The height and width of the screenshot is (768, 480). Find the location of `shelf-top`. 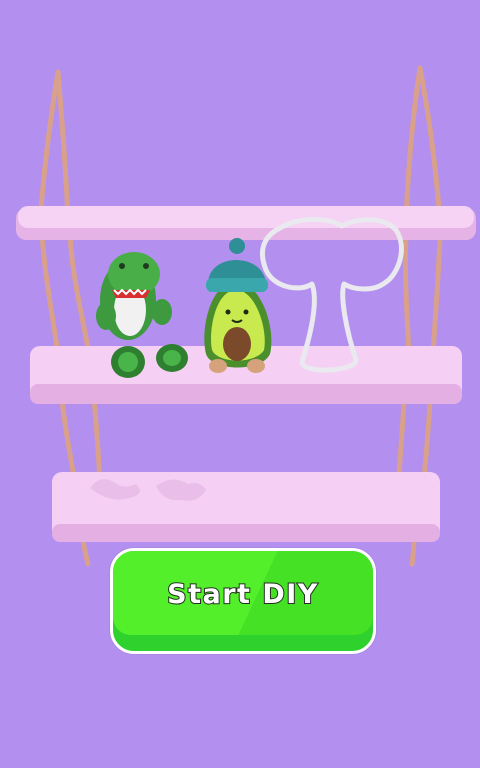

shelf-top is located at coordinates (246, 223).